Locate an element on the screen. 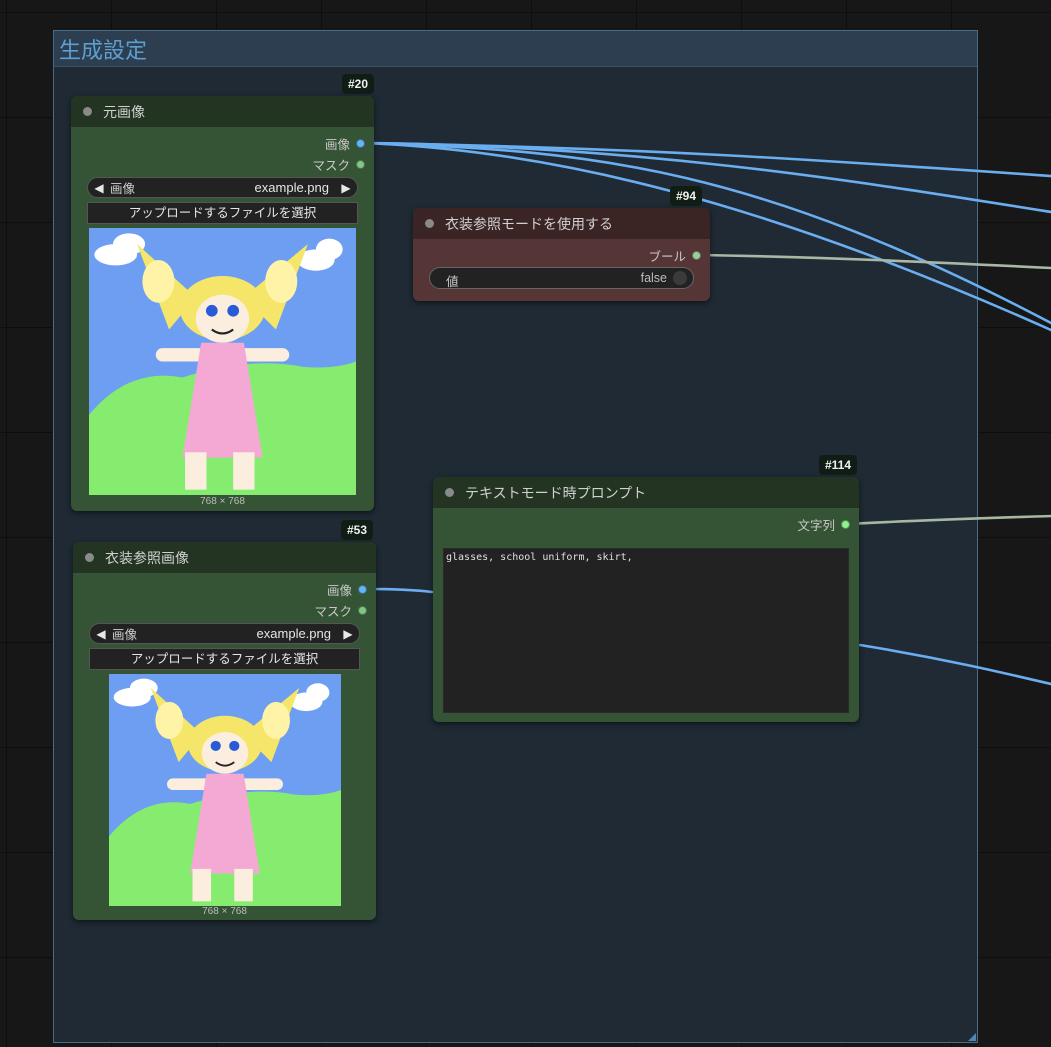 This screenshot has height=1047, width=1051. node-title: 衣装参照モードを使用する is located at coordinates (529, 224).